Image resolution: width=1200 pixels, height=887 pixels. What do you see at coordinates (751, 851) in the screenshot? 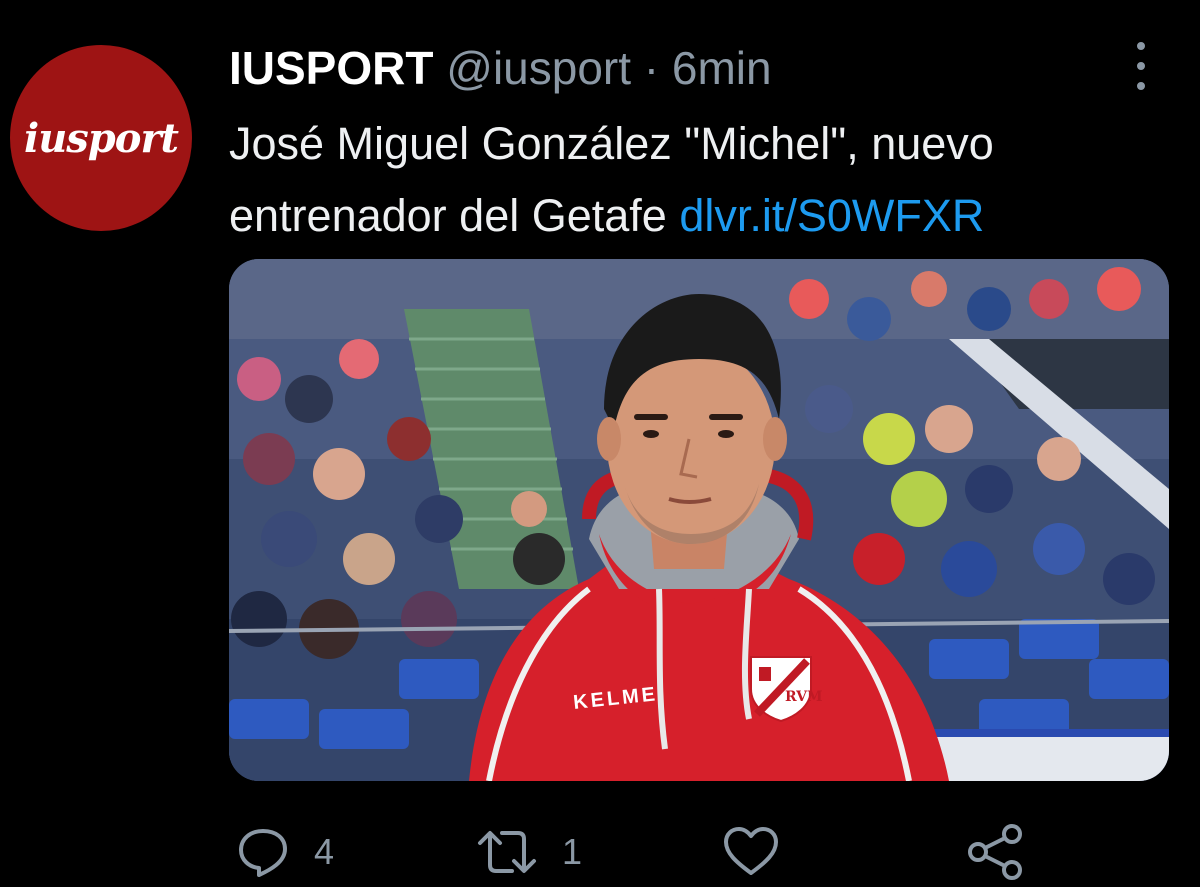
I see `heart-icon` at bounding box center [751, 851].